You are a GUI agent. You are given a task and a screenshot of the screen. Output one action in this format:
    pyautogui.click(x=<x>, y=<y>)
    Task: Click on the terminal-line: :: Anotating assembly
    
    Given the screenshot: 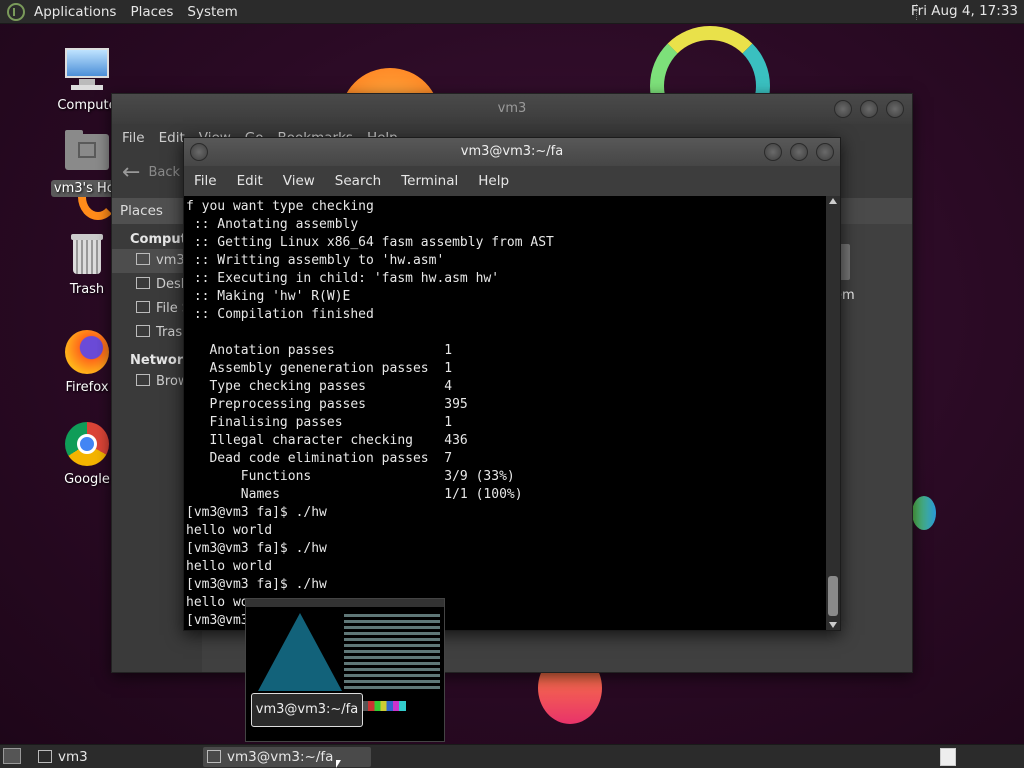 What is the action you would take?
    pyautogui.click(x=272, y=224)
    